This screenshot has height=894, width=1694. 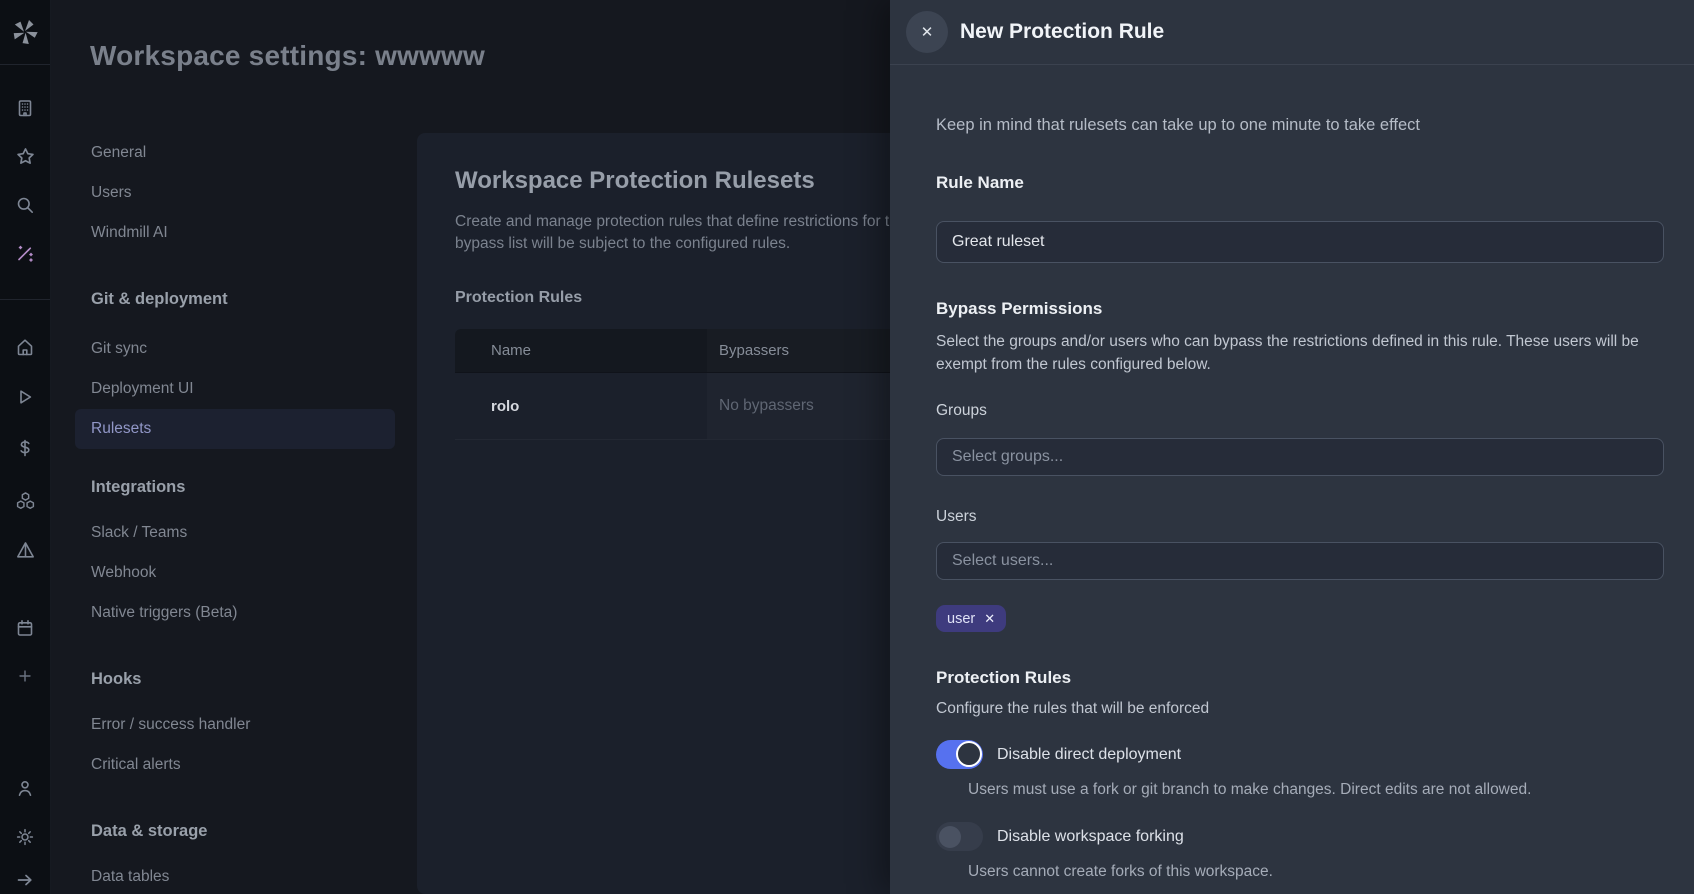 I want to click on groups-label: Groups, so click(x=961, y=410).